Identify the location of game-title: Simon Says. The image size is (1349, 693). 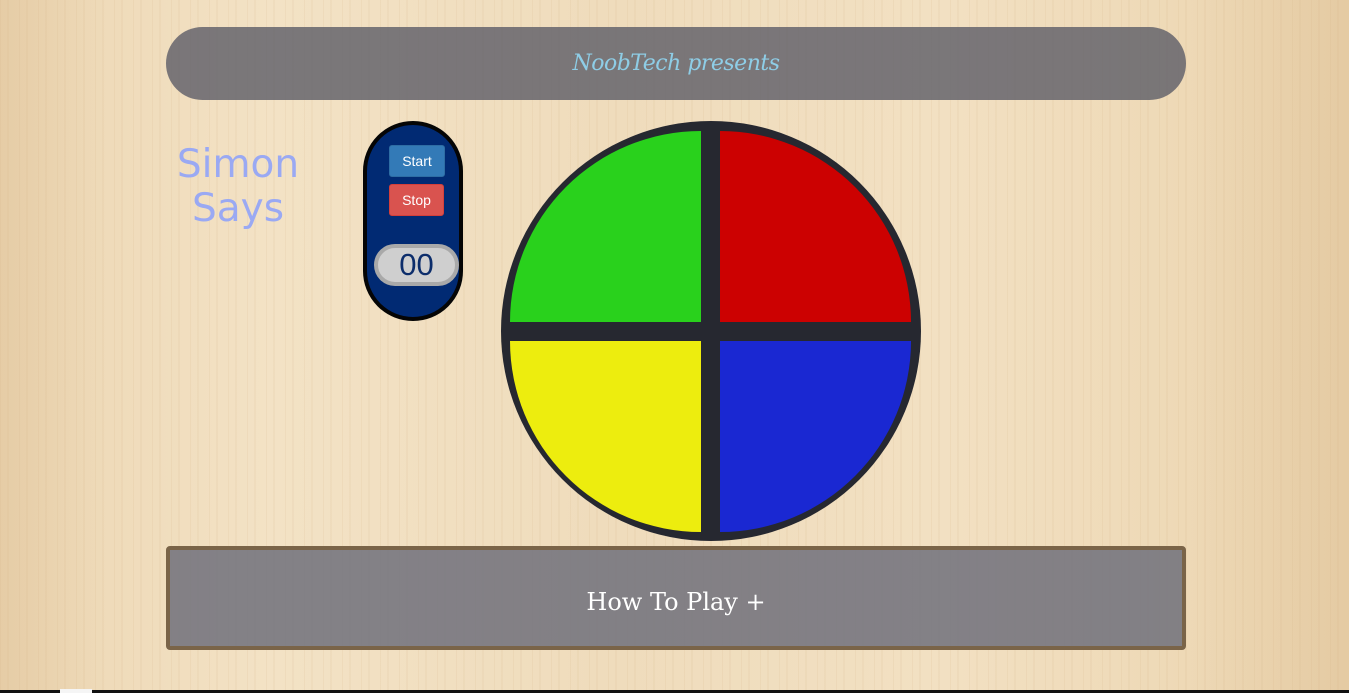
(238, 187).